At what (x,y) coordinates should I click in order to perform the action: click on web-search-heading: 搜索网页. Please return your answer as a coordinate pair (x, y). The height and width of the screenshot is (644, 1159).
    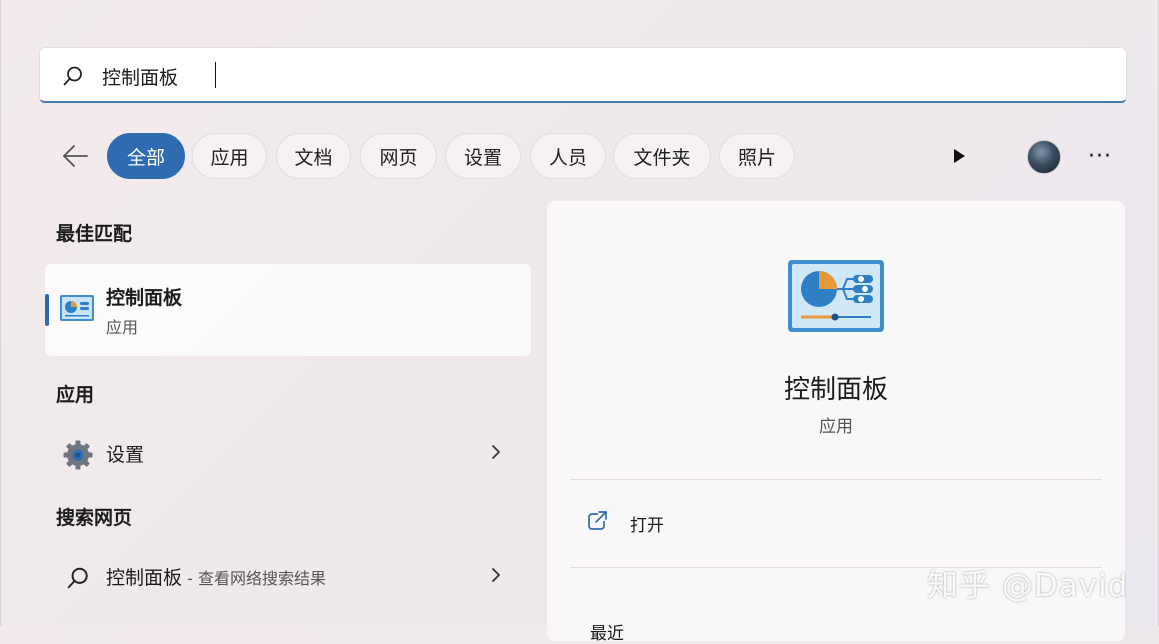
    Looking at the image, I should click on (94, 518).